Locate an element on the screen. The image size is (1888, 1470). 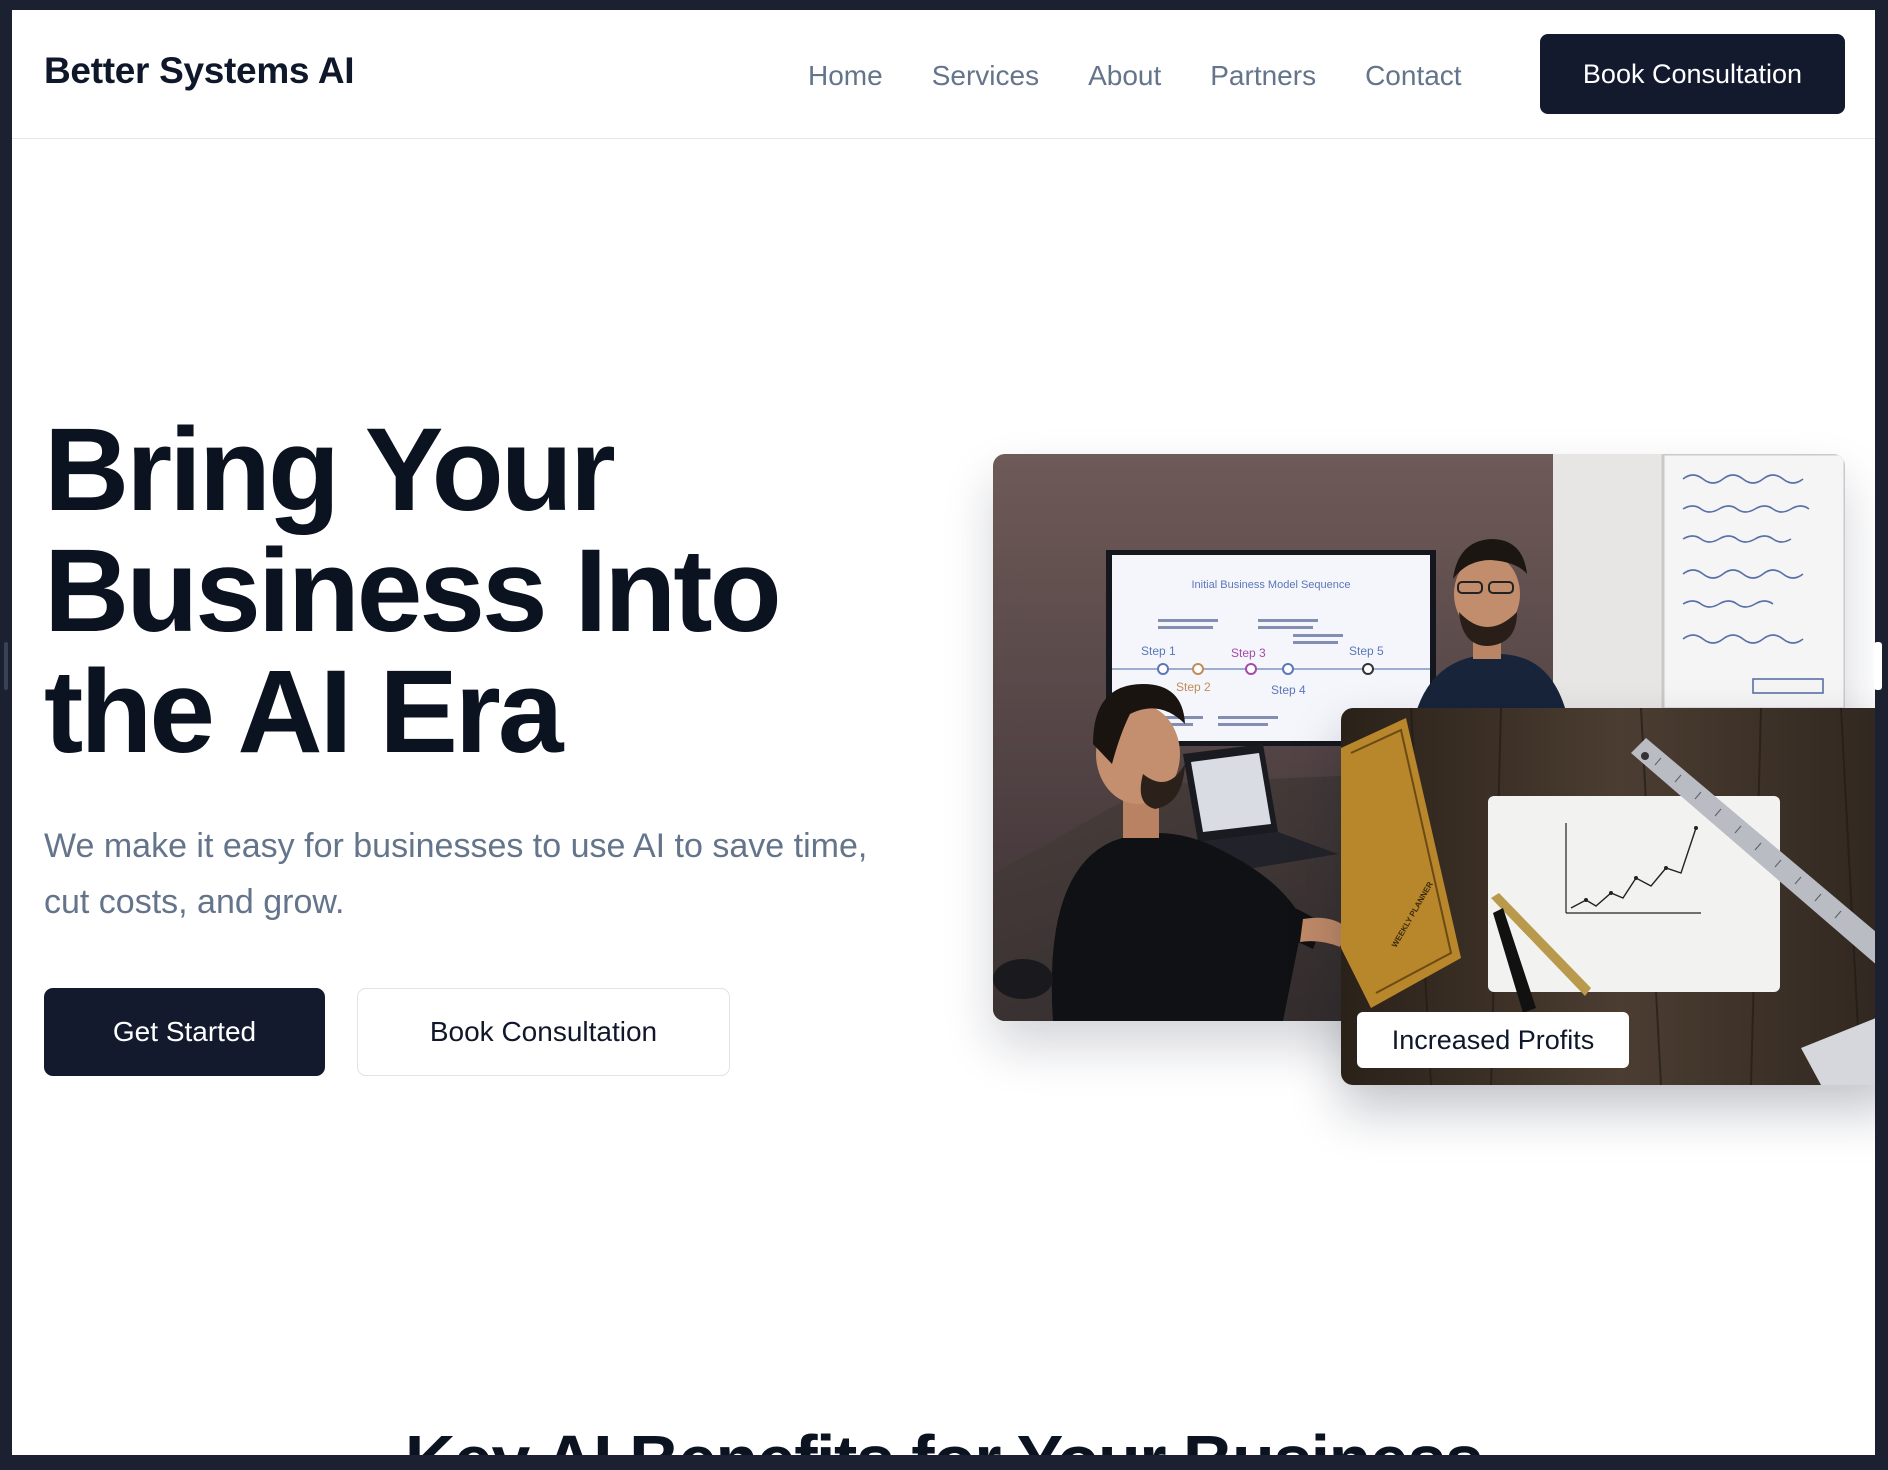
hero-photo-profits: WEEKLY PLANNER Increased Profits is located at coordinates (1608, 896).